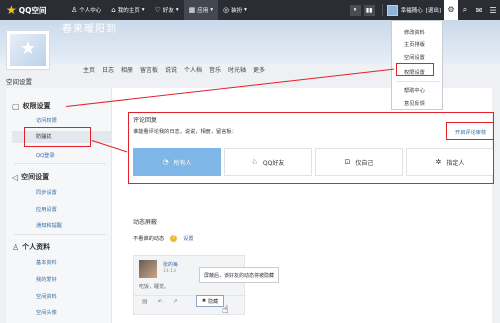  What do you see at coordinates (433, 10) in the screenshot?
I see `logout-link: [退出]` at bounding box center [433, 10].